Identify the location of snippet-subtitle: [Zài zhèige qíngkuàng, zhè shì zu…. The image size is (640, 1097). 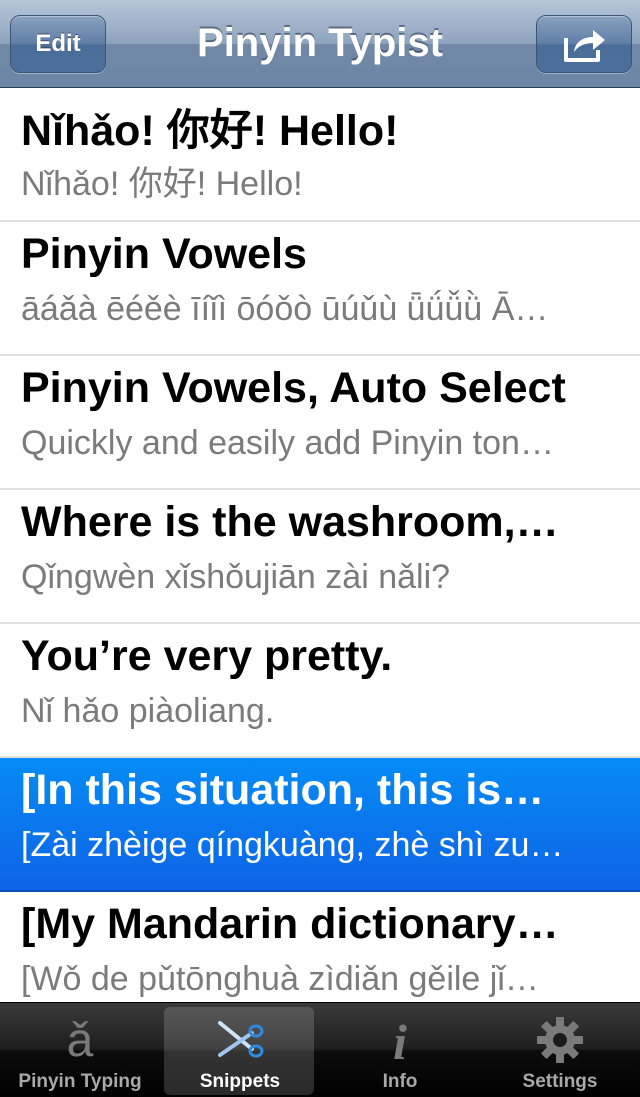
(292, 845).